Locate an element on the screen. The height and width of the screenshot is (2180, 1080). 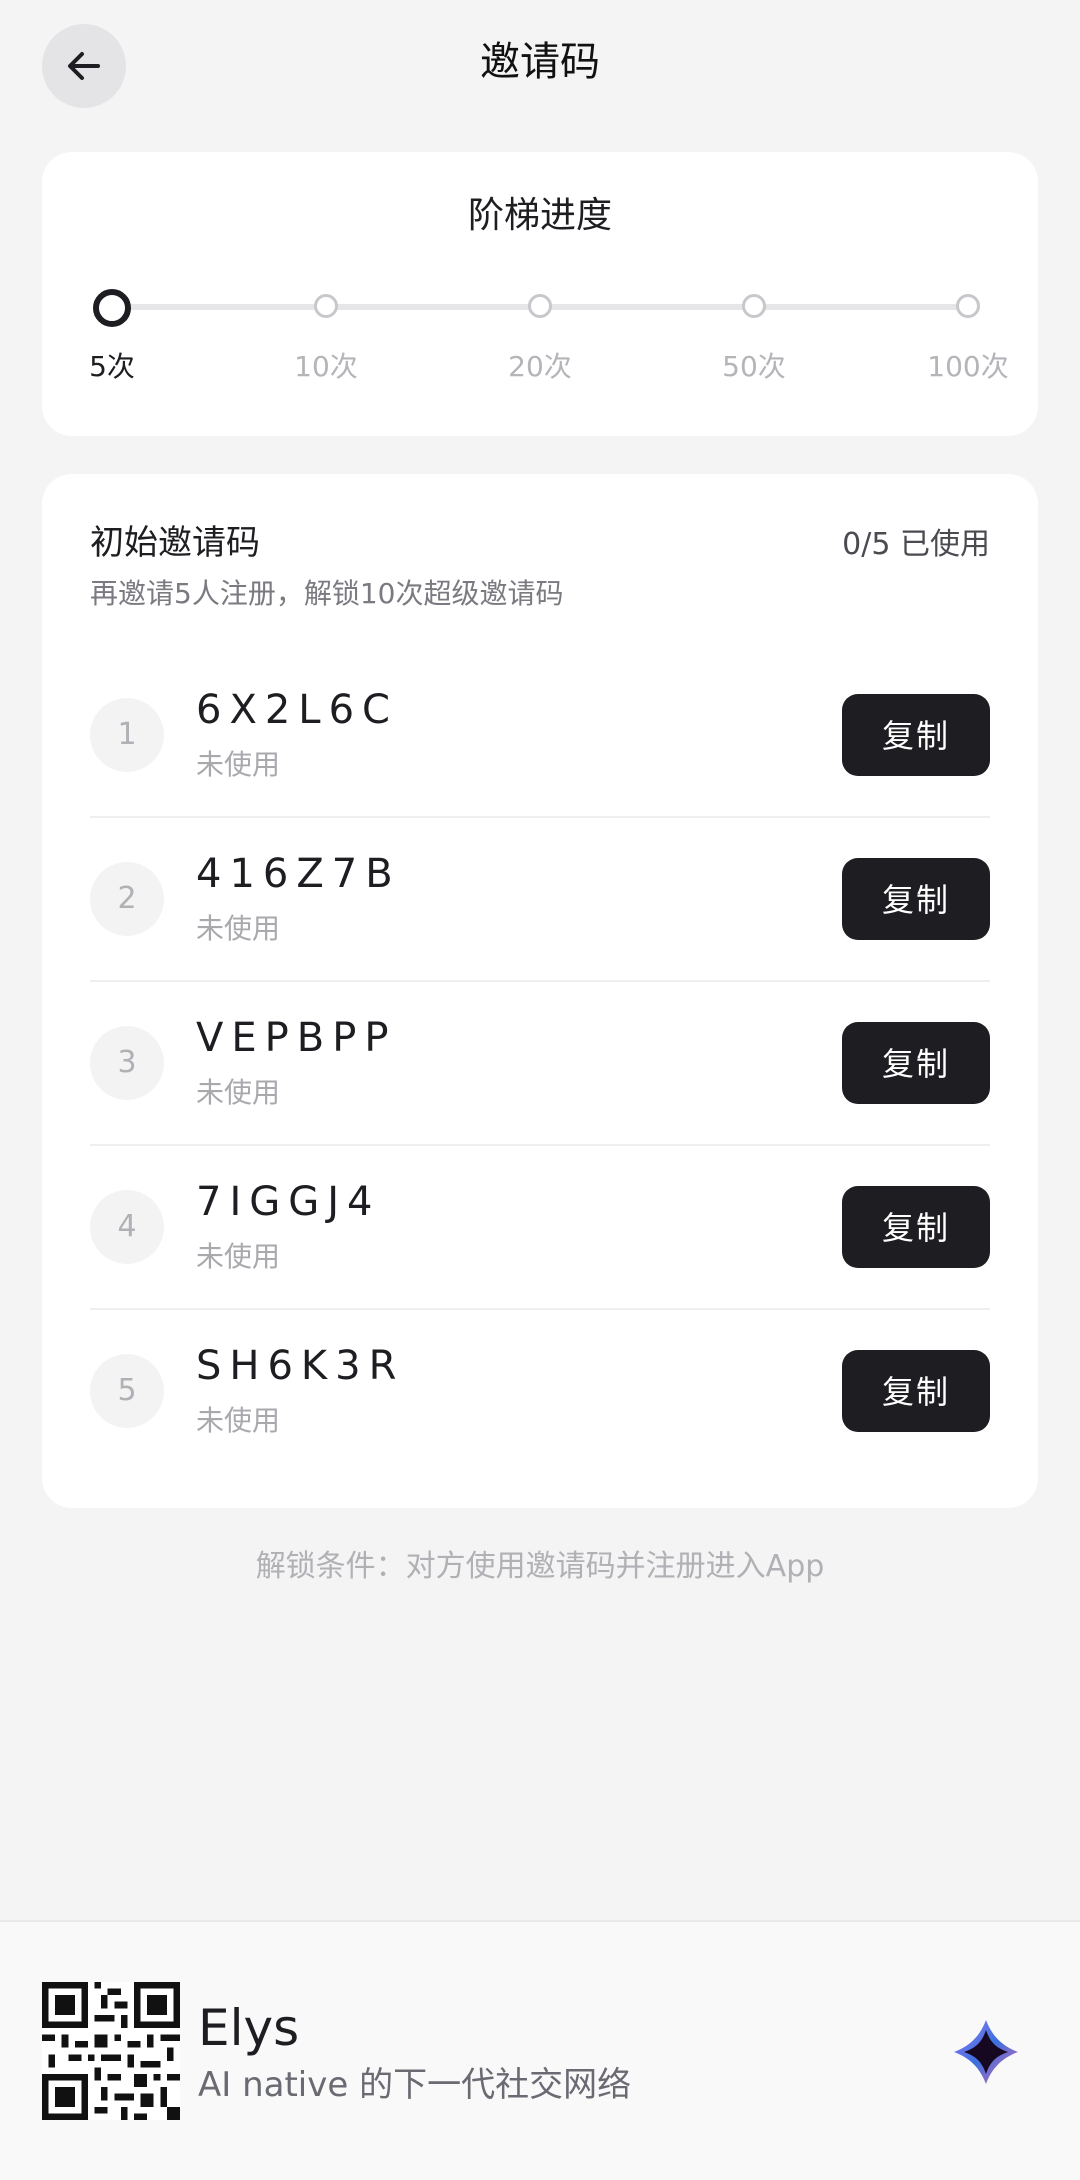
step-label-4: 50次 is located at coordinates (754, 366).